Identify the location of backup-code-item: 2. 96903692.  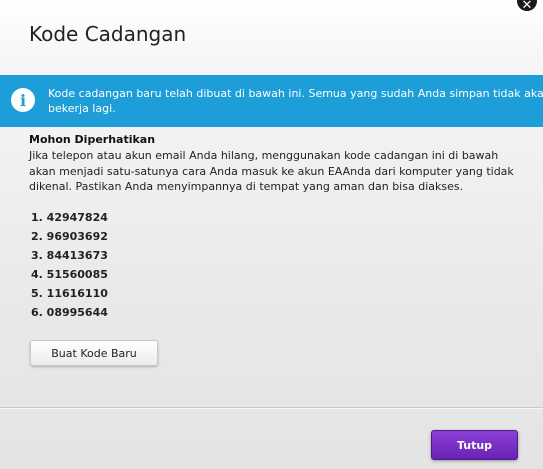
(69, 236).